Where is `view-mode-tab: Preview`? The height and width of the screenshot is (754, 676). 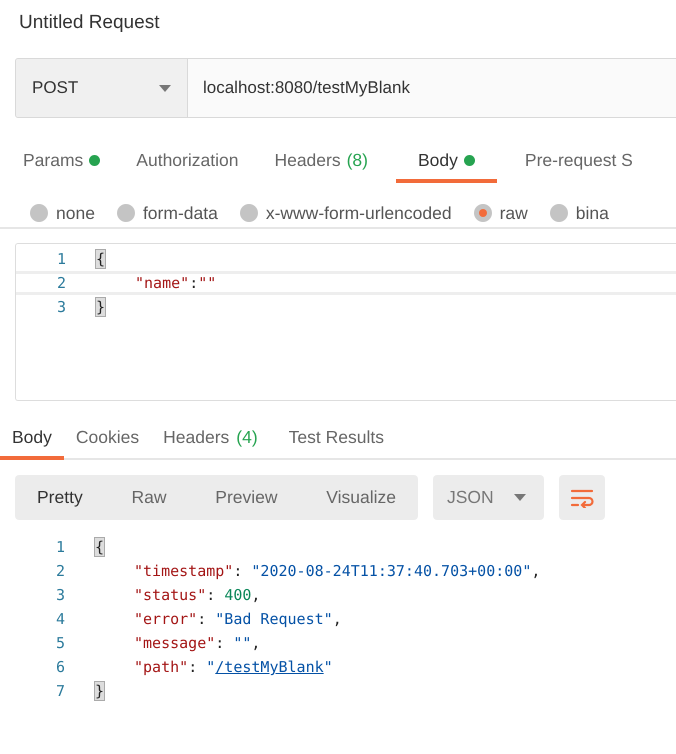
view-mode-tab: Preview is located at coordinates (246, 497).